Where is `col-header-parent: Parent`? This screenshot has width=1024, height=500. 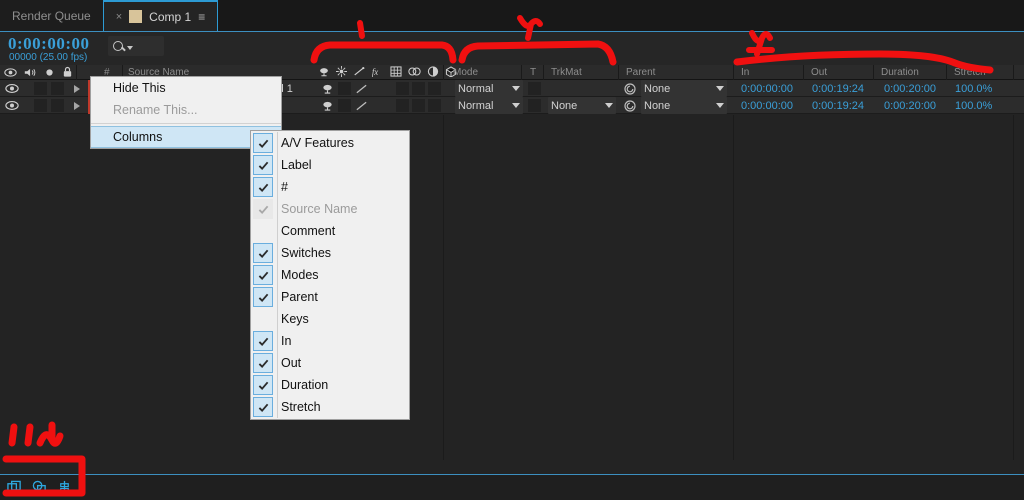 col-header-parent: Parent is located at coordinates (640, 72).